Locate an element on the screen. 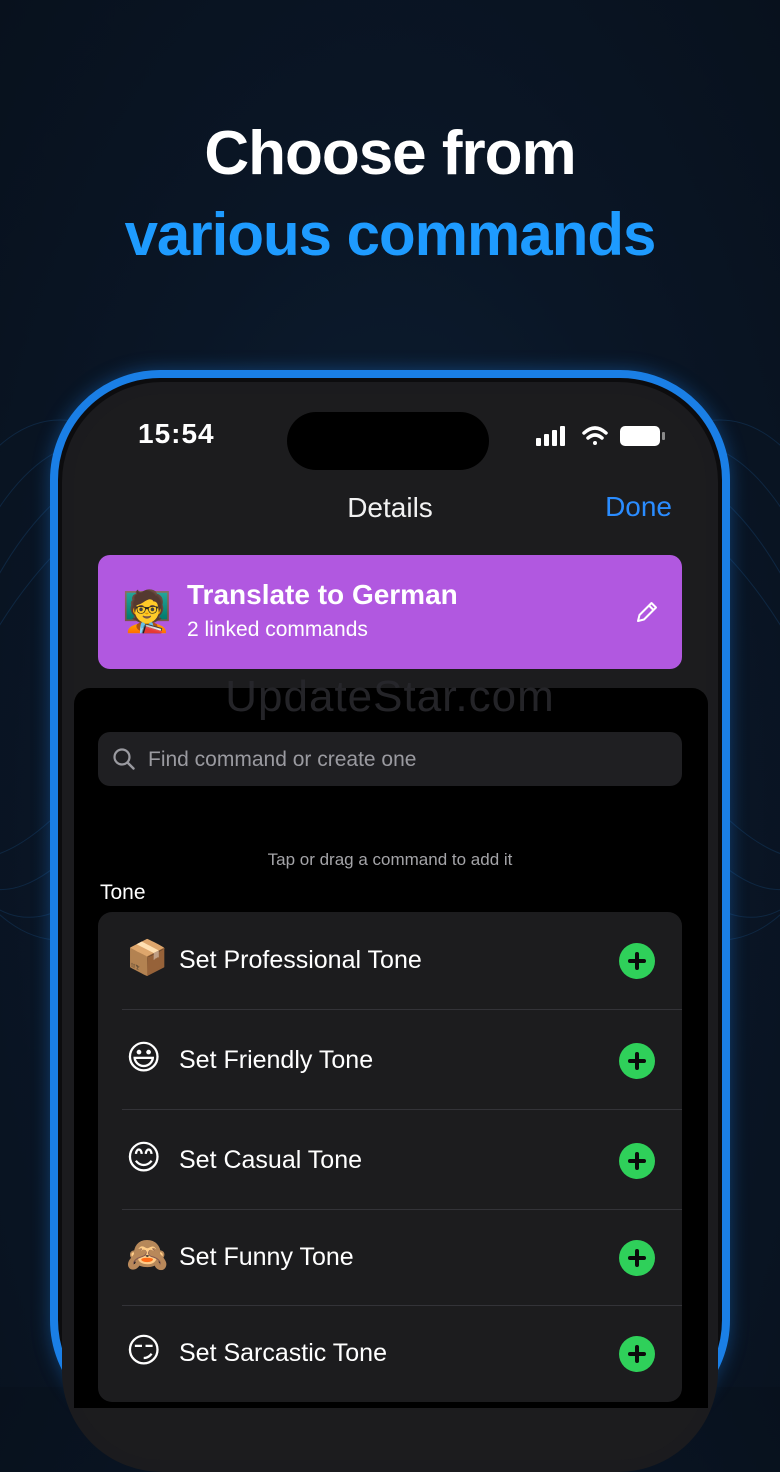 This screenshot has width=780, height=1472. list-item-label: Set Sarcastic Tone is located at coordinates (283, 1353).